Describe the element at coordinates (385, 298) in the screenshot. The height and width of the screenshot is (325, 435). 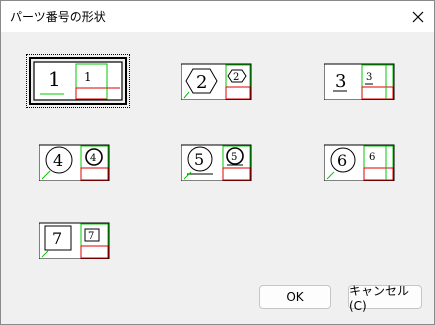
I see `cancel-button: キャンセル(C)` at that location.